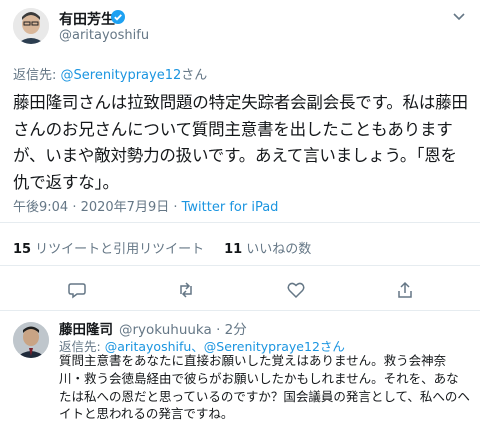 This screenshot has width=480, height=423. Describe the element at coordinates (31, 340) in the screenshot. I see `reply-avatar` at that location.